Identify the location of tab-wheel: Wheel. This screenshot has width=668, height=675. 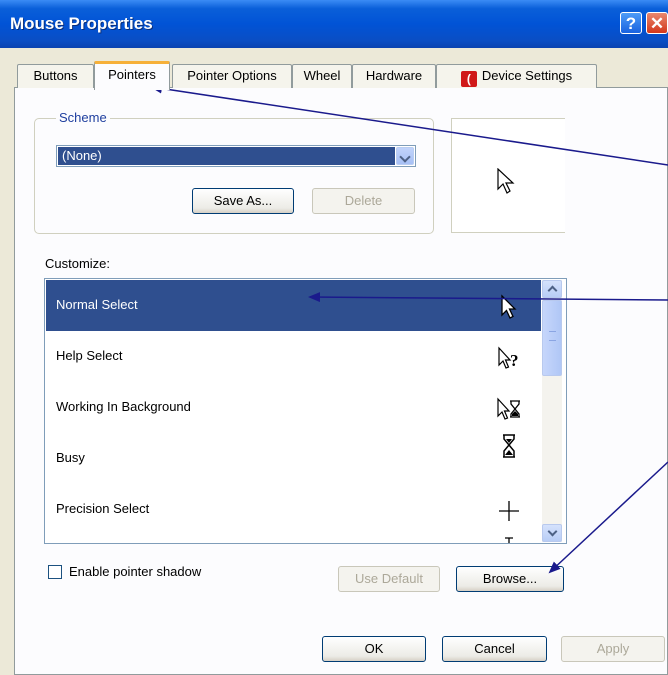
(322, 76).